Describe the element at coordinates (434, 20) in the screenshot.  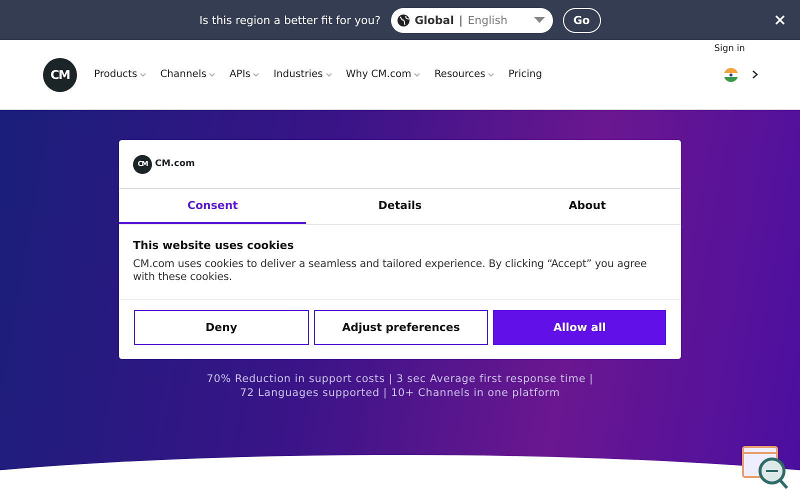
I see `region-label: Global` at that location.